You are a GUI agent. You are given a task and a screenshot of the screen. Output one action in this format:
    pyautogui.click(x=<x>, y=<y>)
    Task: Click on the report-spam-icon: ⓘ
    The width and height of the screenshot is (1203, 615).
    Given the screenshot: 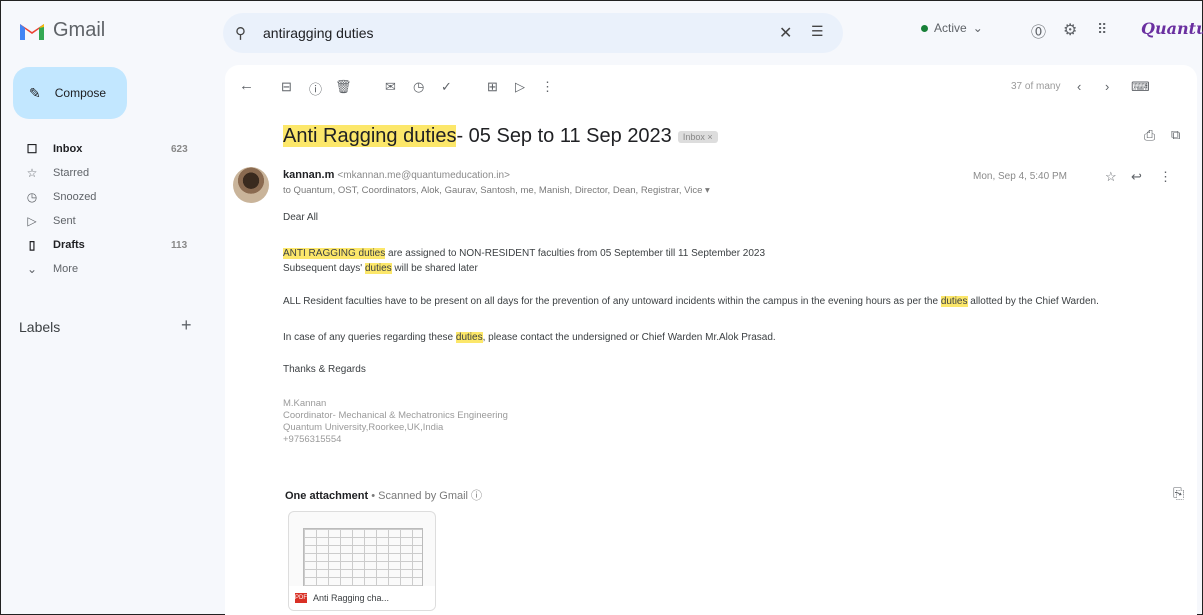 What is the action you would take?
    pyautogui.click(x=315, y=88)
    